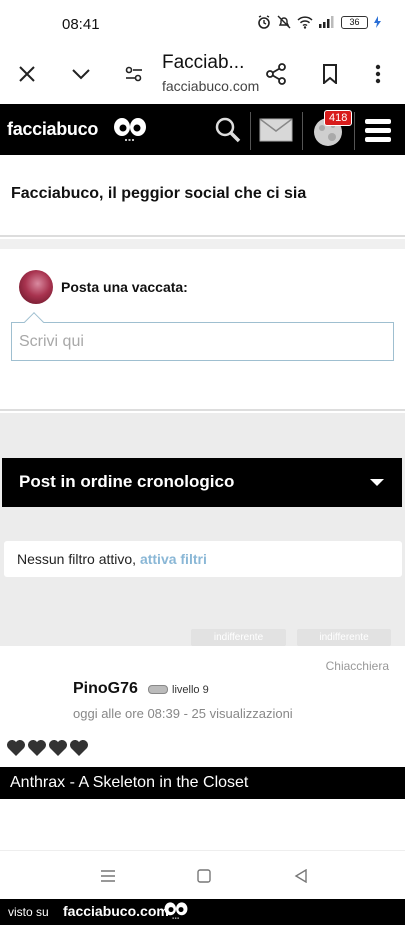  I want to click on hamburger-icon, so click(378, 130).